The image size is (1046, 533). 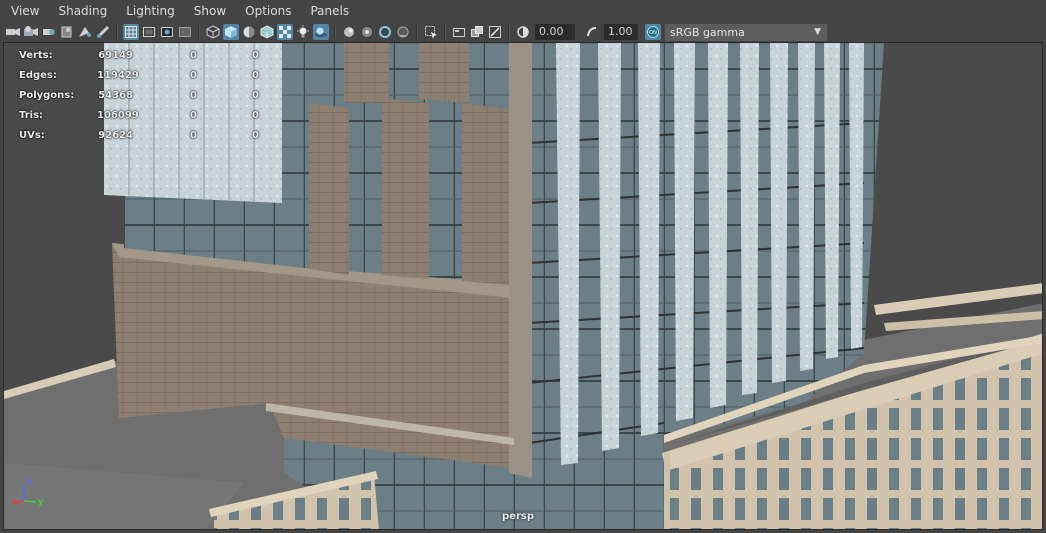 I want to click on exposure-icon, so click(x=523, y=32).